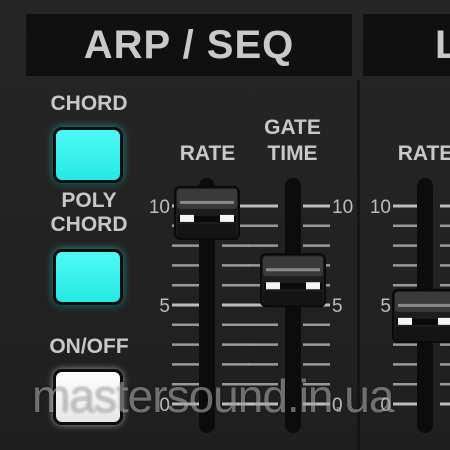  Describe the element at coordinates (159, 207) in the screenshot. I see `scale-label-top-rate: 10` at that location.